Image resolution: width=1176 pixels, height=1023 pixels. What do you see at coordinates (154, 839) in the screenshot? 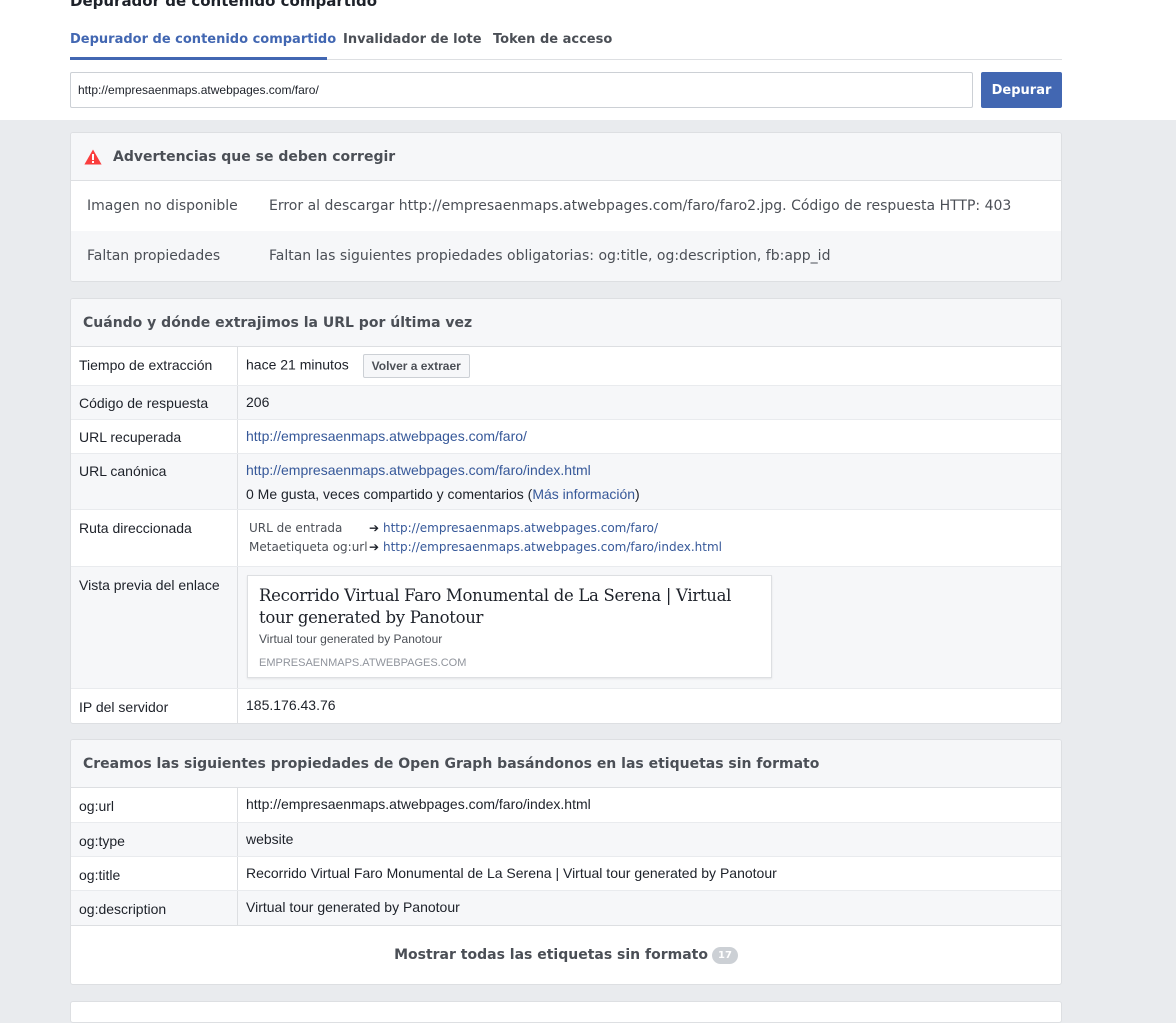
I see `og-key: og:type` at bounding box center [154, 839].